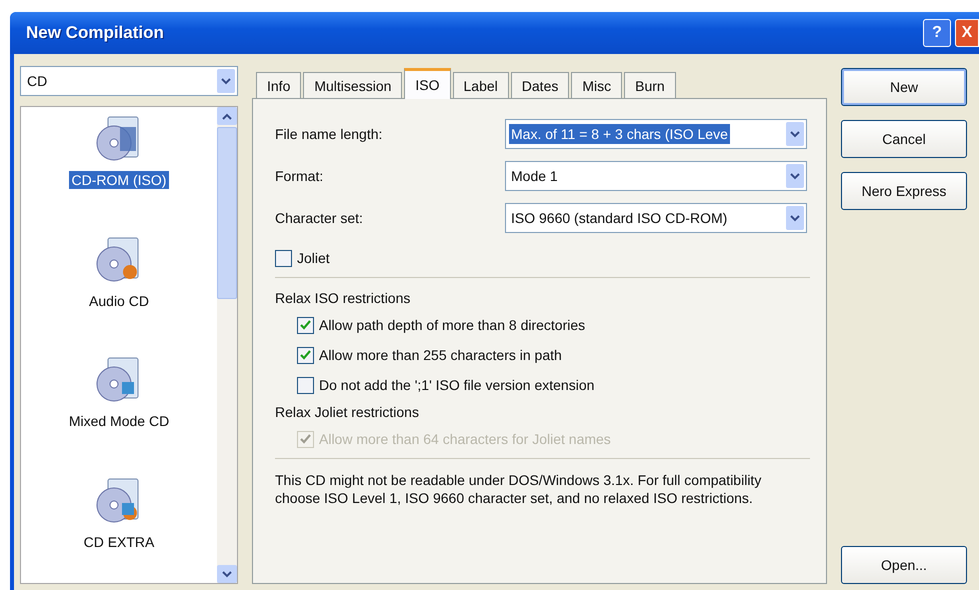 Image resolution: width=979 pixels, height=590 pixels. Describe the element at coordinates (452, 325) in the screenshot. I see `checkbox-label: Allow path depth of more than 8 directories` at that location.